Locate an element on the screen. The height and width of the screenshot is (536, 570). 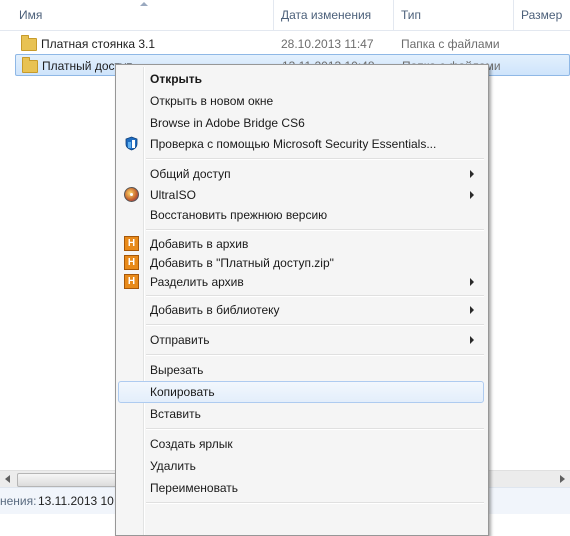
menu-item-open-new-window: Открыть в новом окне is located at coordinates (301, 101).